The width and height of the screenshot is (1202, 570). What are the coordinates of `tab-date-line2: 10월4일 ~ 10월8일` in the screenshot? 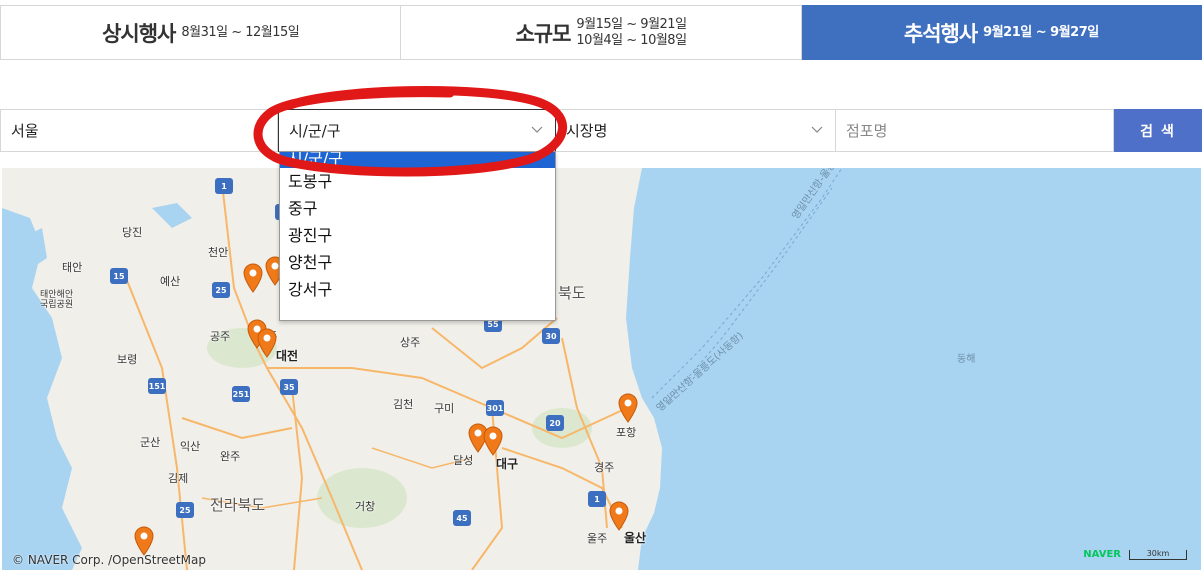 It's located at (631, 40).